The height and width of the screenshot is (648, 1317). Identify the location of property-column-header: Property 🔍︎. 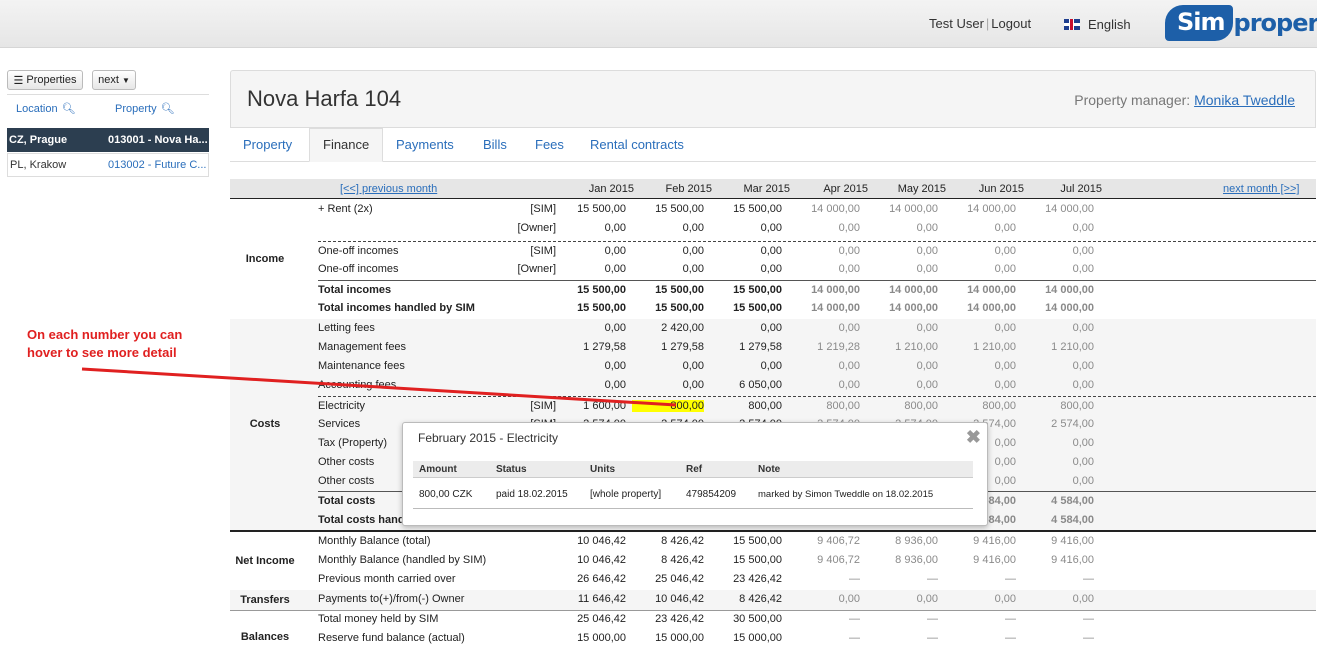
(145, 109).